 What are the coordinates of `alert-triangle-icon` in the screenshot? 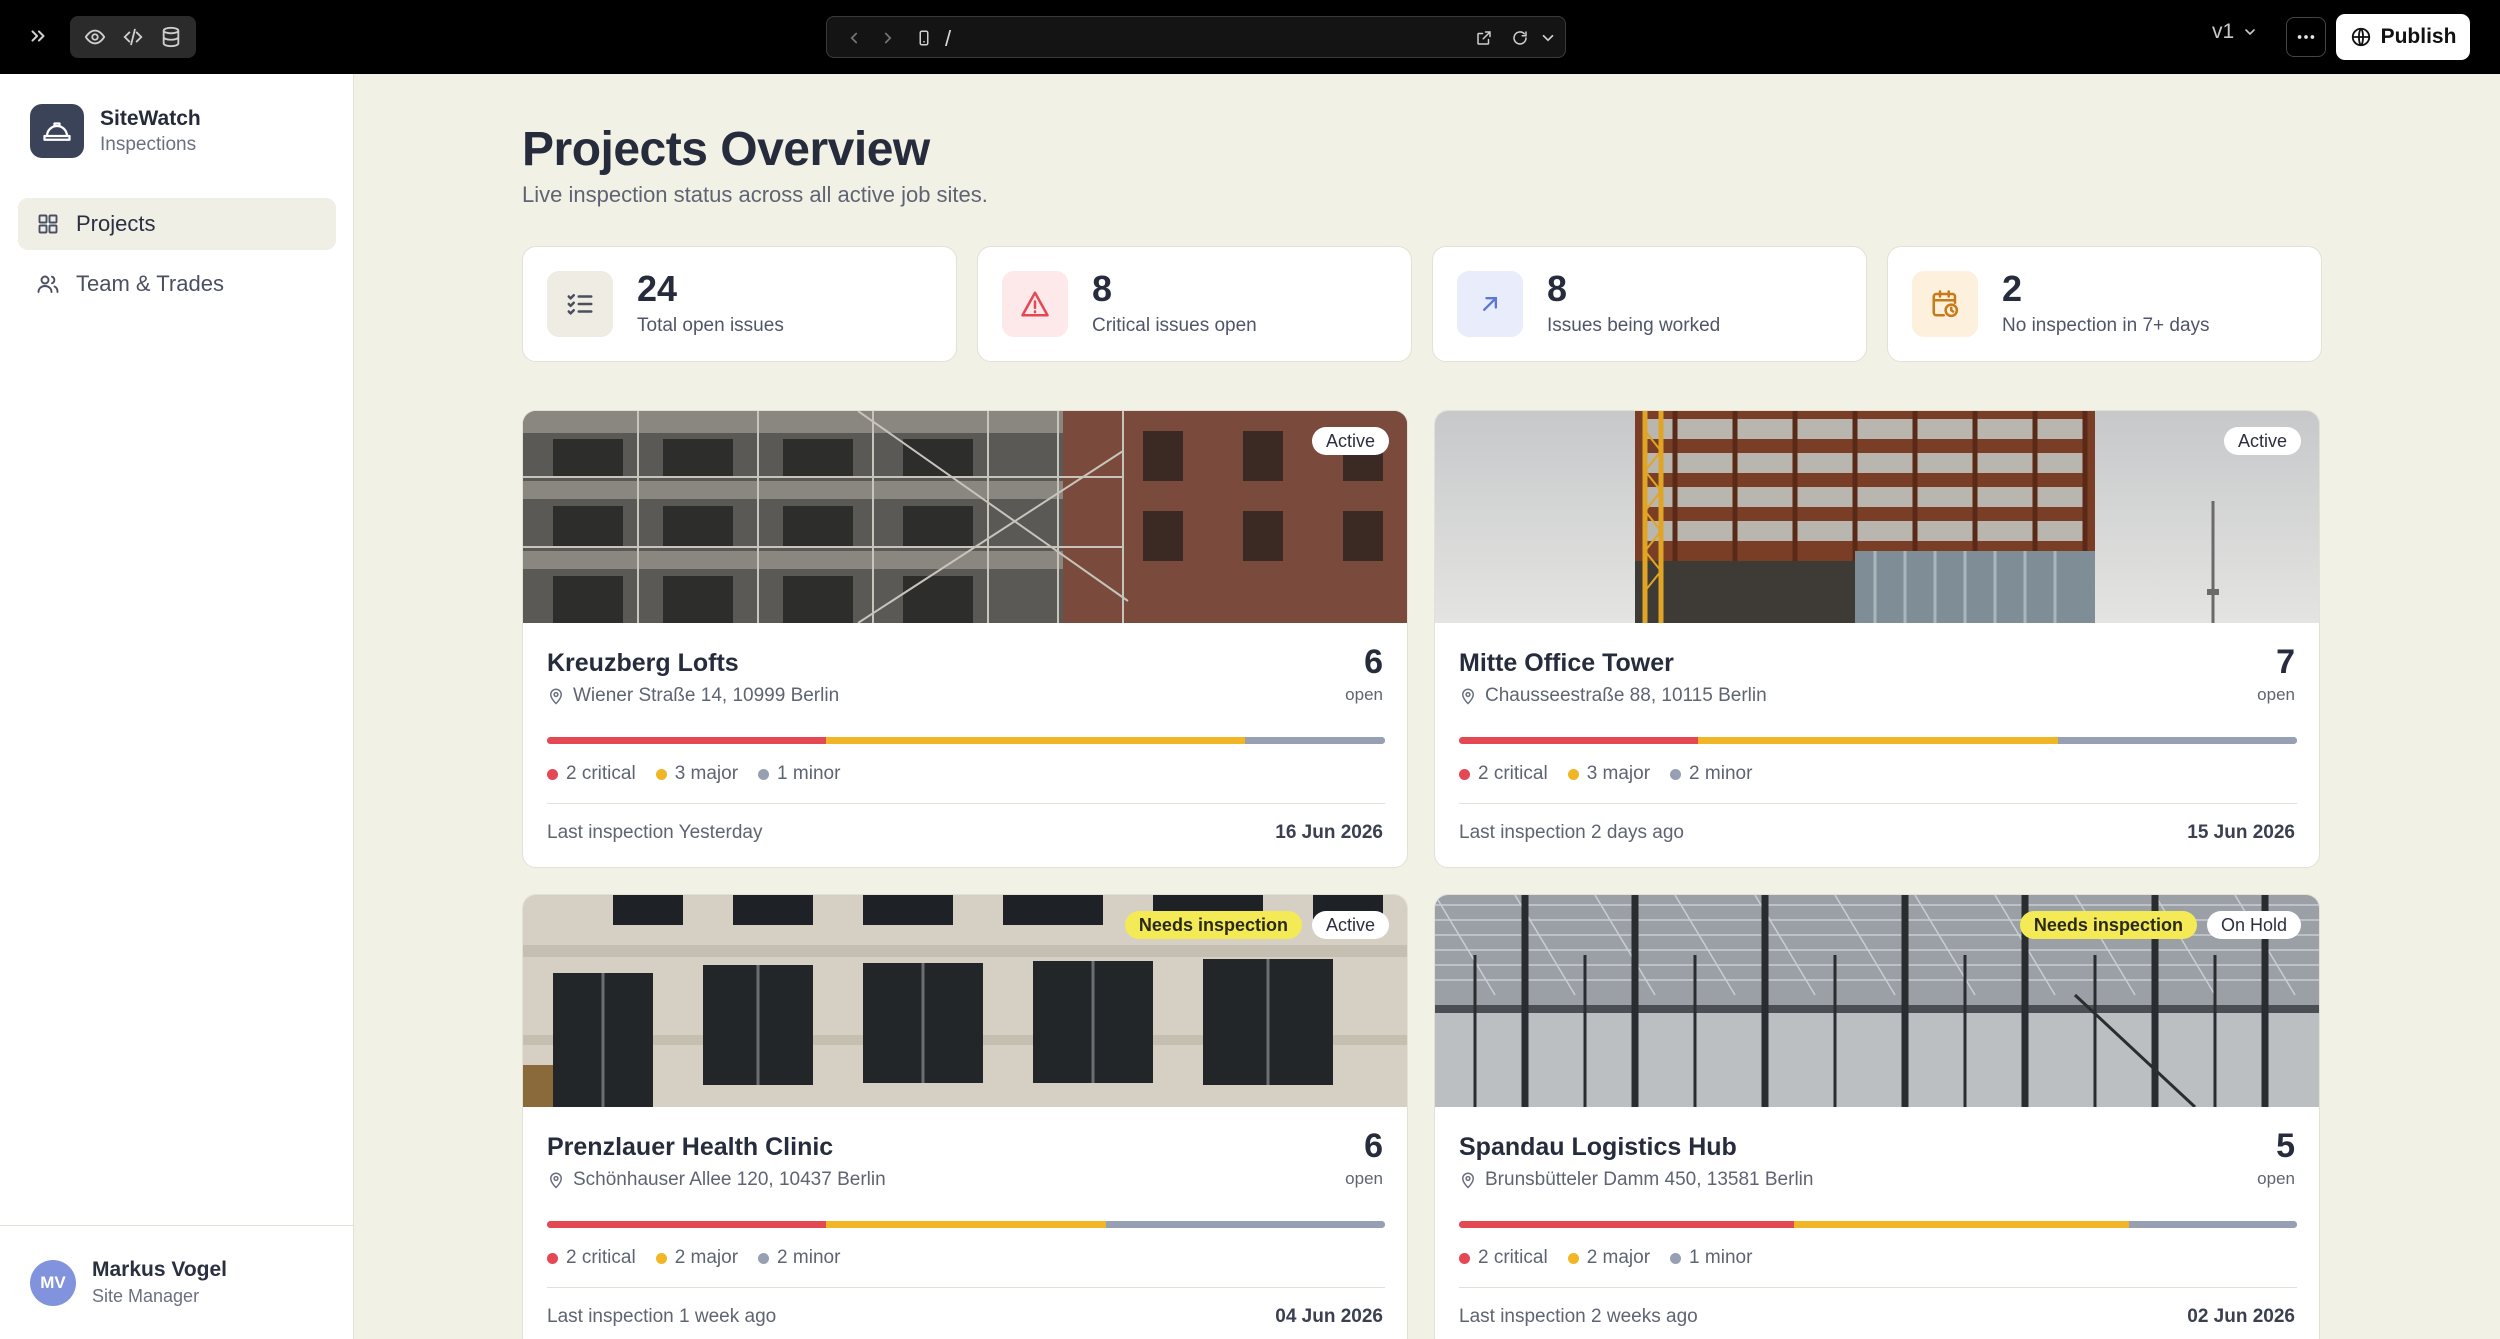 It's located at (1035, 304).